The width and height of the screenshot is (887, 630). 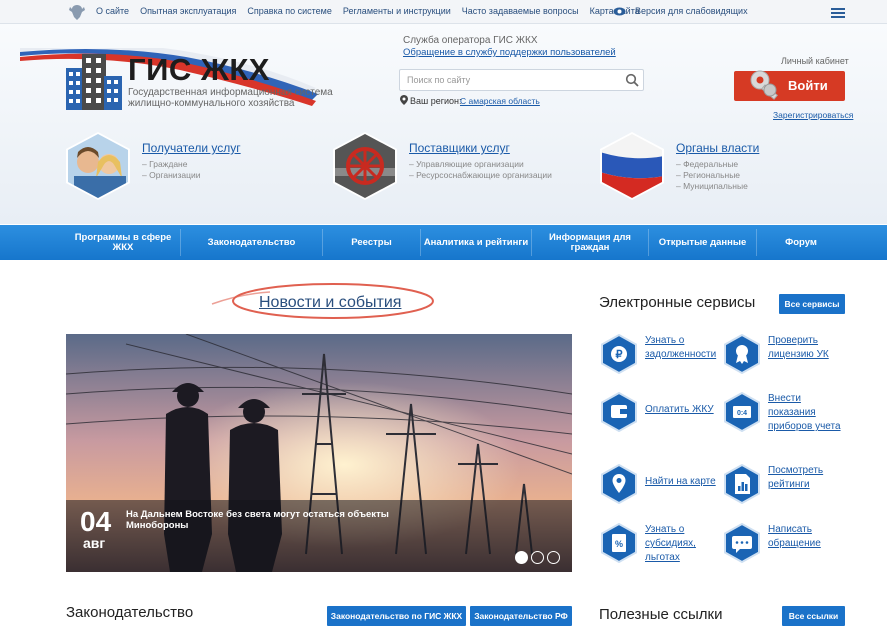 I want to click on service-label: Найти на карте, so click(x=685, y=482).